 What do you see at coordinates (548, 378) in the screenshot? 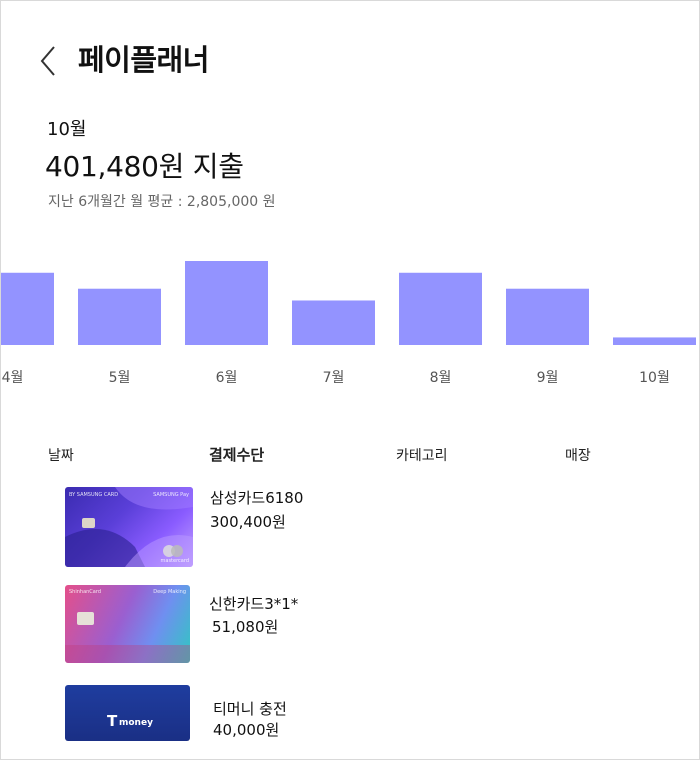
I see `x-tick-label: 9월` at bounding box center [548, 378].